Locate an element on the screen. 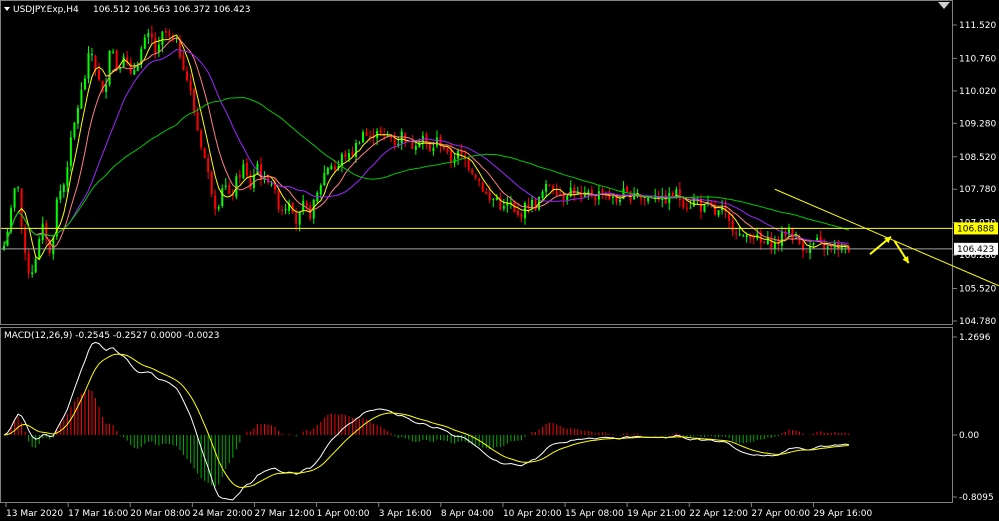  price-tick-label: 110.760 is located at coordinates (977, 59).